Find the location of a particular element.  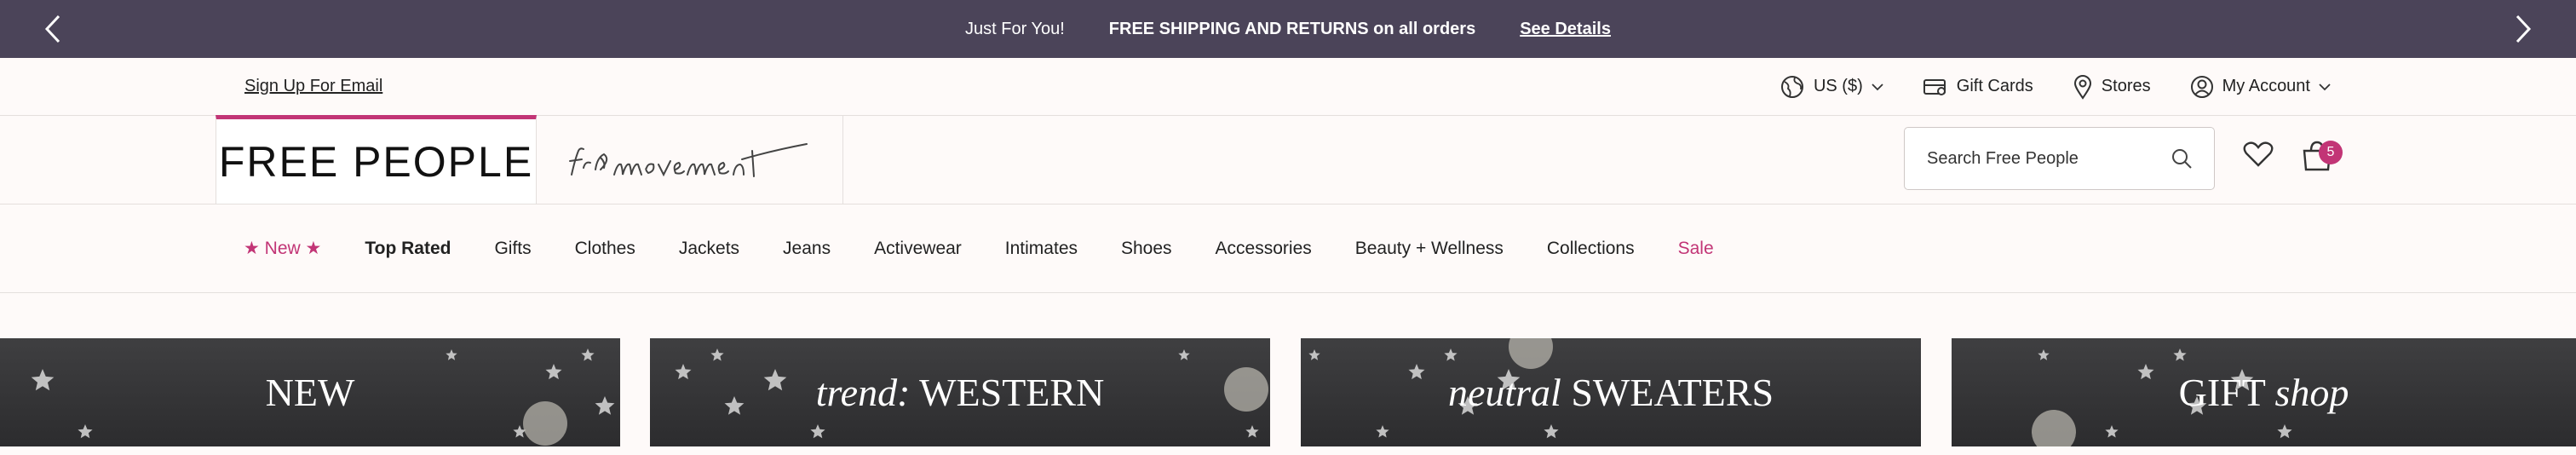

currency-label: US ($) is located at coordinates (1838, 86).